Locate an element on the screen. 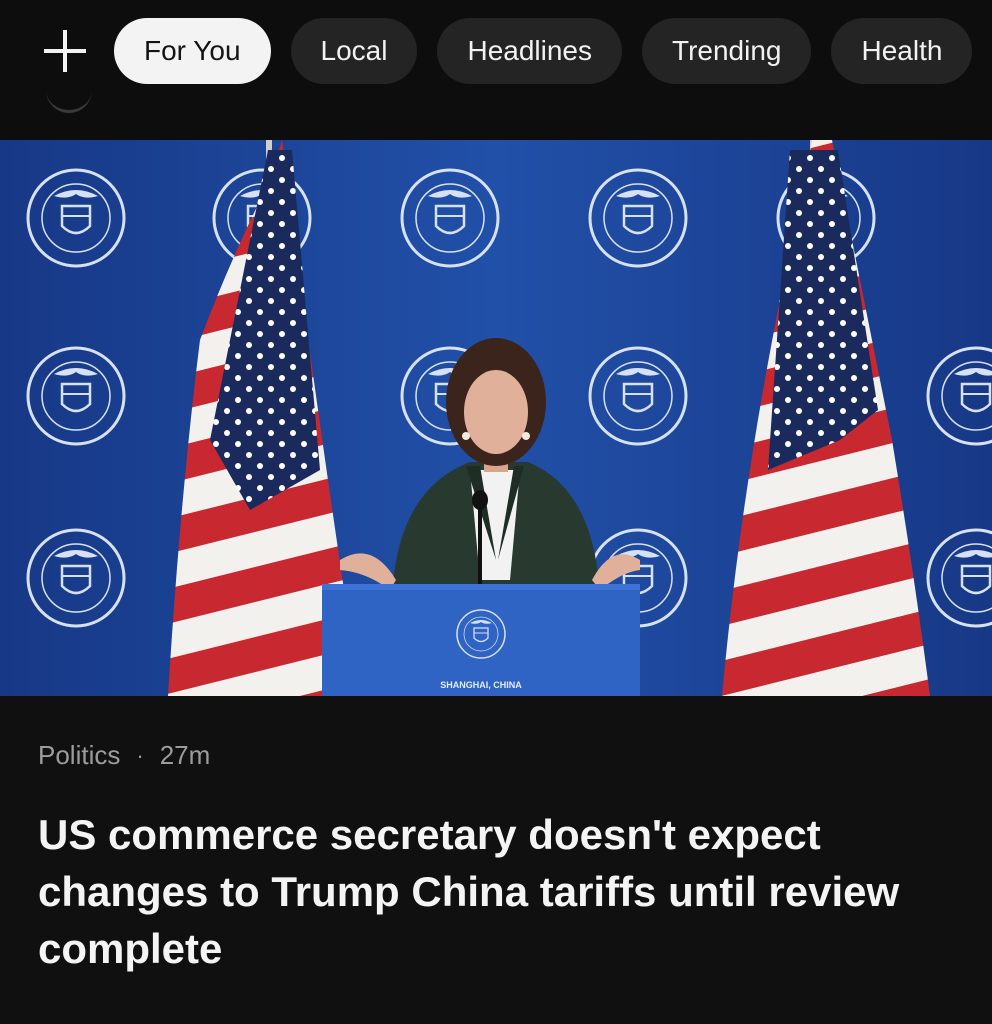 The height and width of the screenshot is (1024, 992). podium-caption: SHANGHAI, CHINA is located at coordinates (481, 685).